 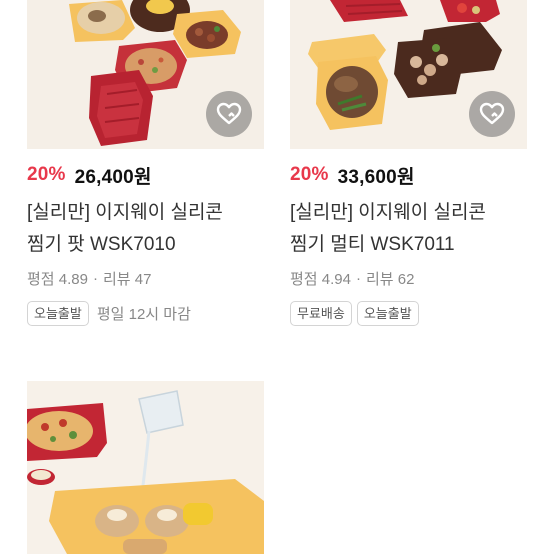 I want to click on rating-row: 평점 4.89 · 리뷰 47, so click(x=145, y=278).